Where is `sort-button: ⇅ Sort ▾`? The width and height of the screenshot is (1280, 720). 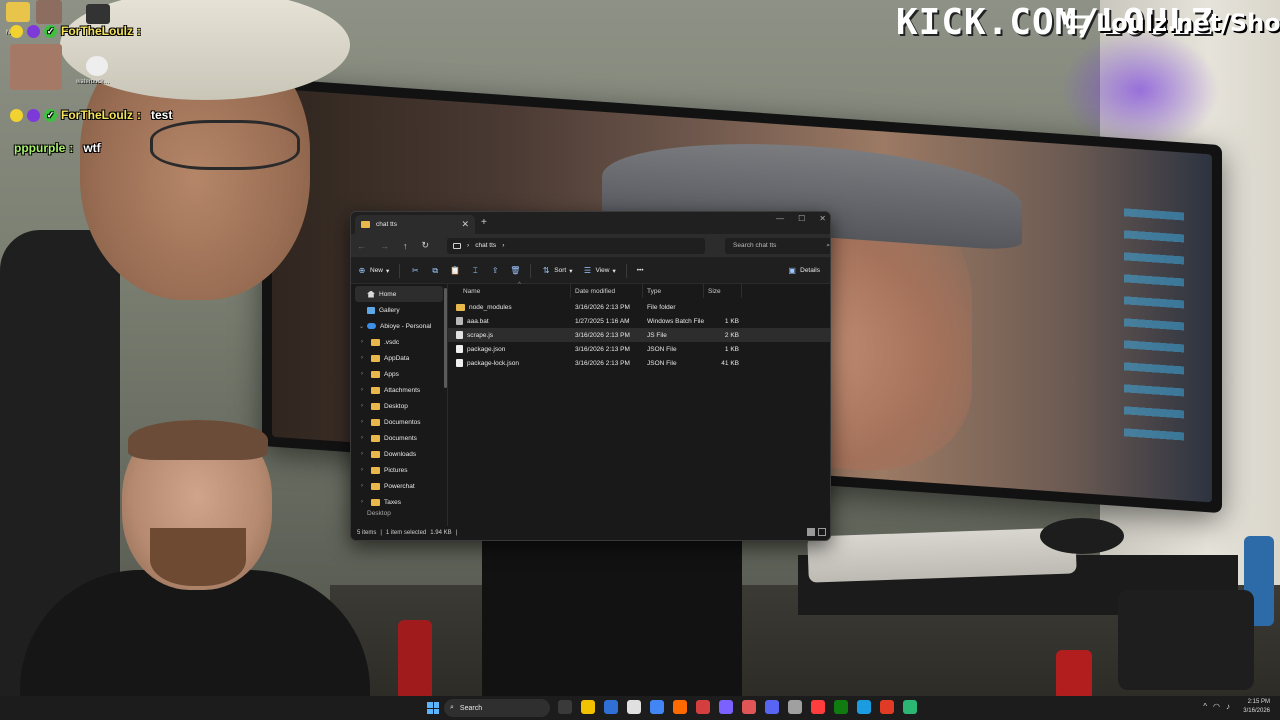
sort-button: ⇅ Sort ▾ is located at coordinates (557, 271).